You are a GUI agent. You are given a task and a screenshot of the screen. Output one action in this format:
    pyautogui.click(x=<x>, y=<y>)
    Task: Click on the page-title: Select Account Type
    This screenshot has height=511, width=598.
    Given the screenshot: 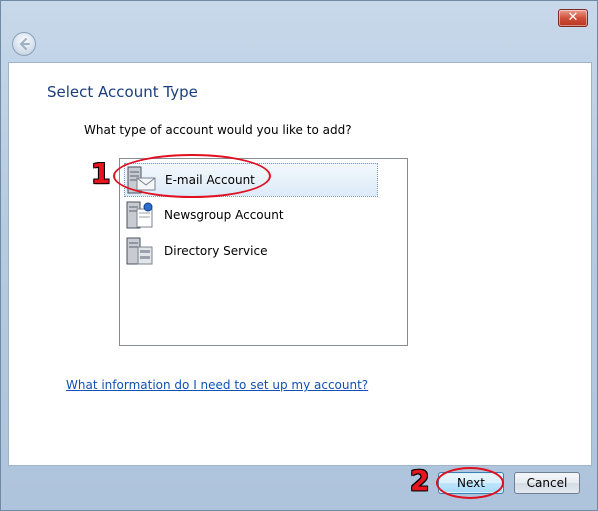 What is the action you would take?
    pyautogui.click(x=122, y=92)
    